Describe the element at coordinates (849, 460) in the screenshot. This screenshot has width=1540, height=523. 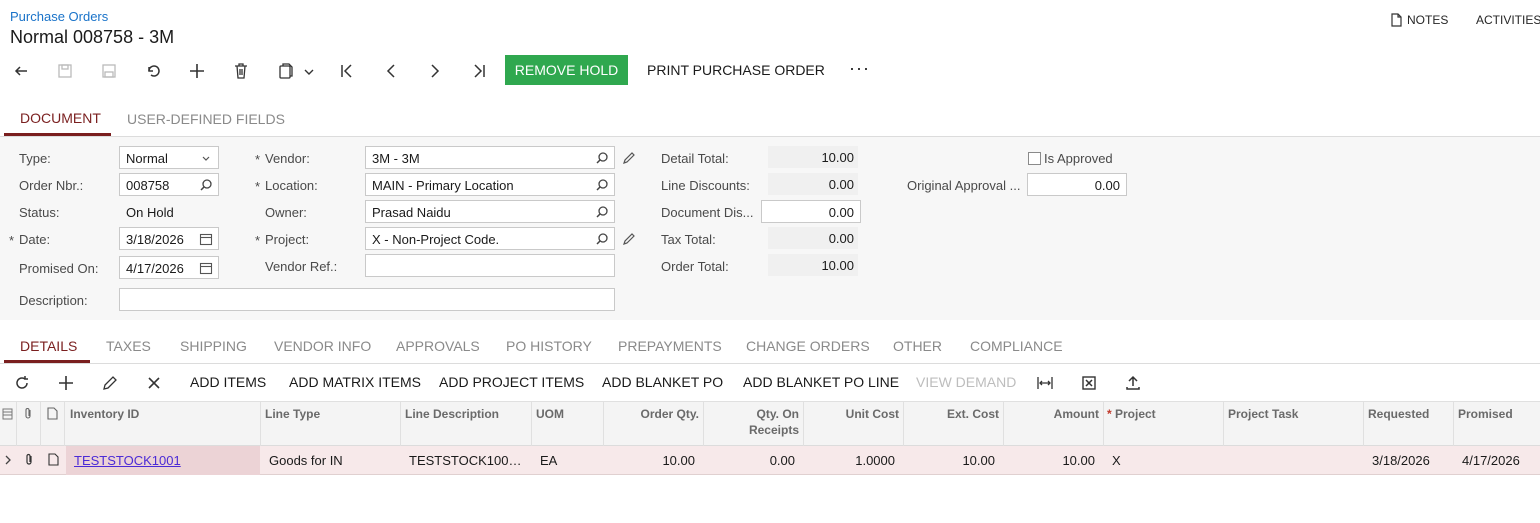
I see `unit-cost-cell: 1.0000` at that location.